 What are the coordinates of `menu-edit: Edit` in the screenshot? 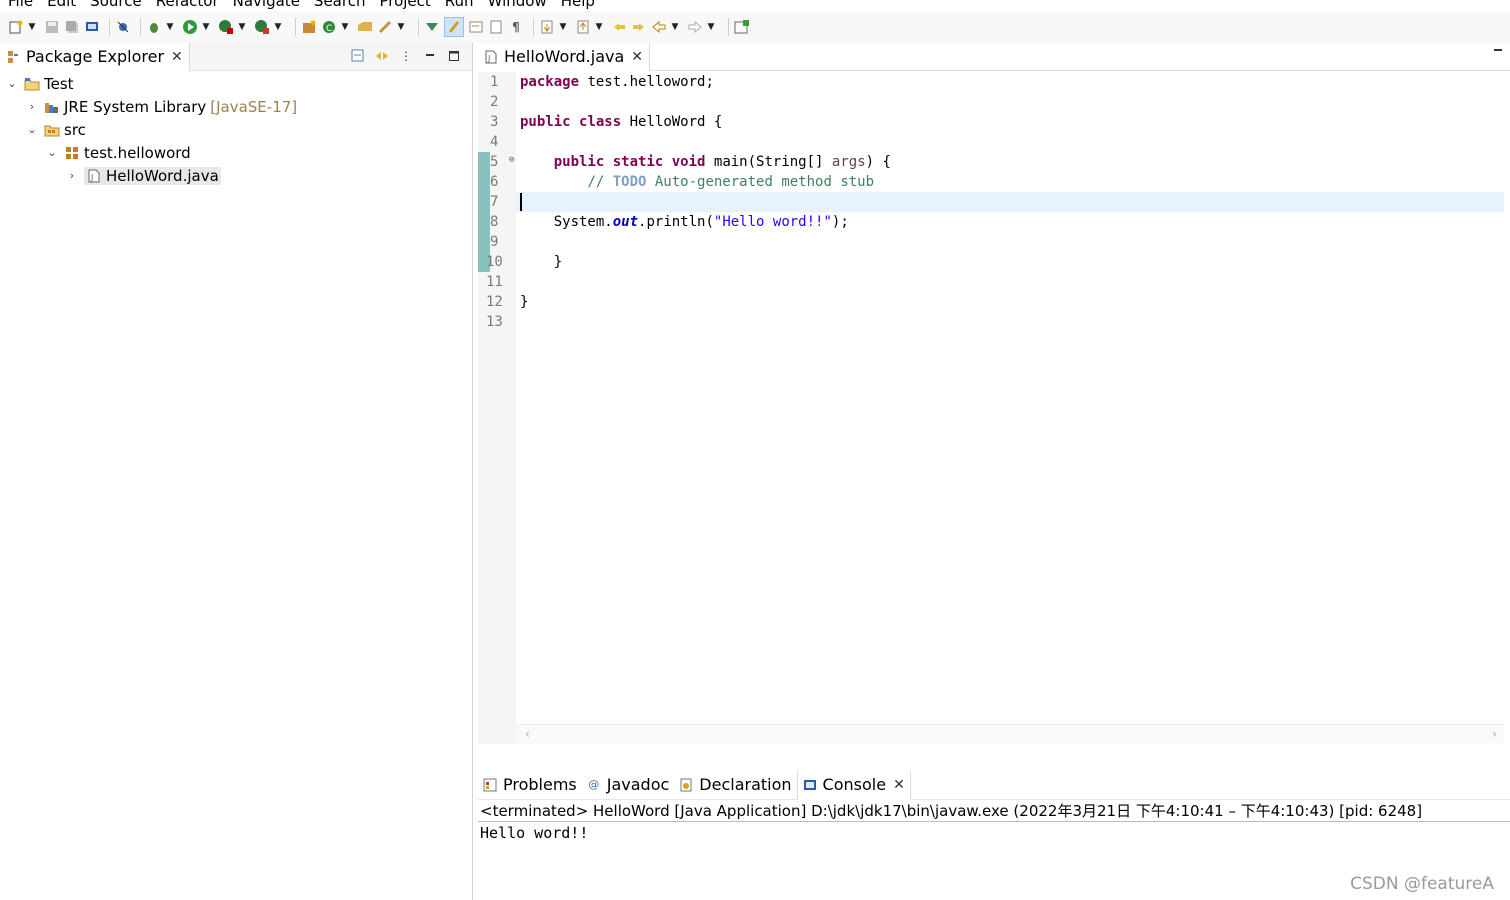 It's located at (61, 5).